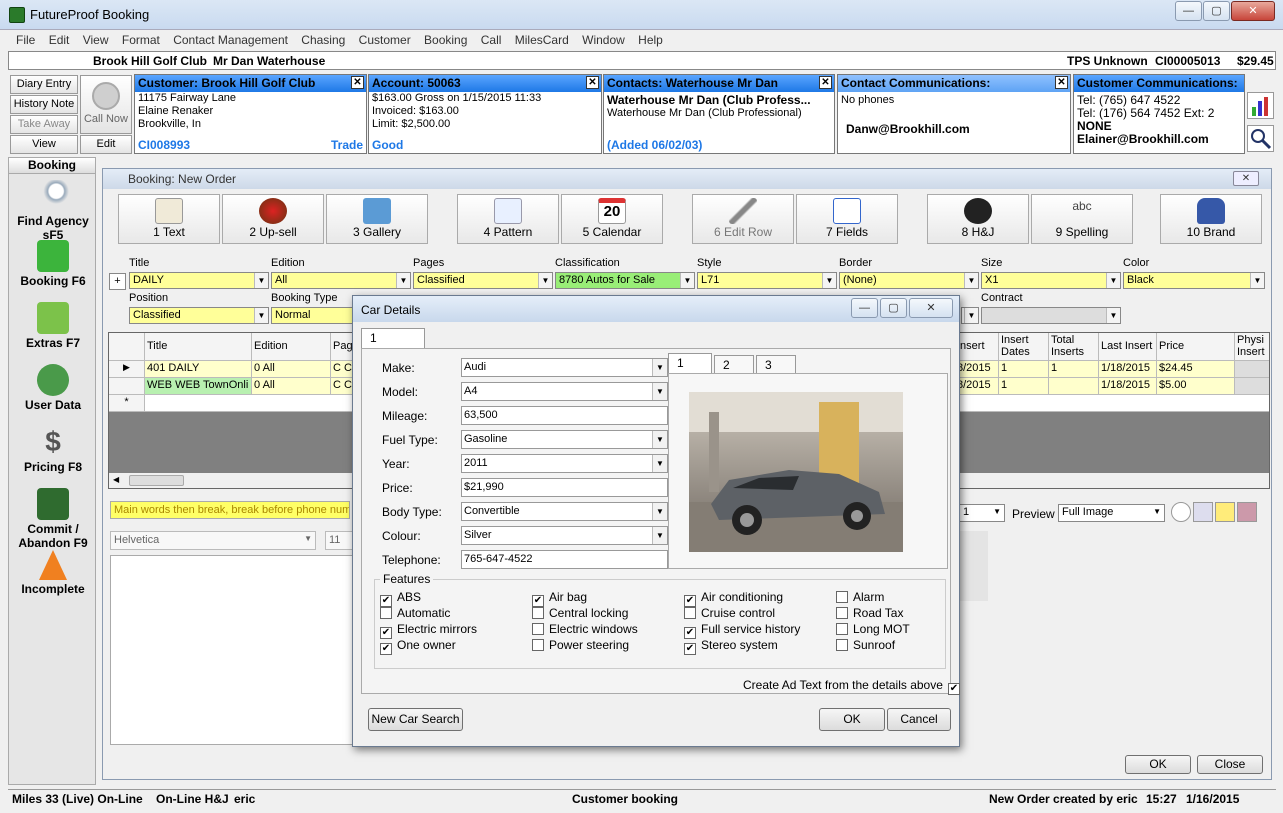  What do you see at coordinates (1253, 11) in the screenshot?
I see `close-button: ✕` at bounding box center [1253, 11].